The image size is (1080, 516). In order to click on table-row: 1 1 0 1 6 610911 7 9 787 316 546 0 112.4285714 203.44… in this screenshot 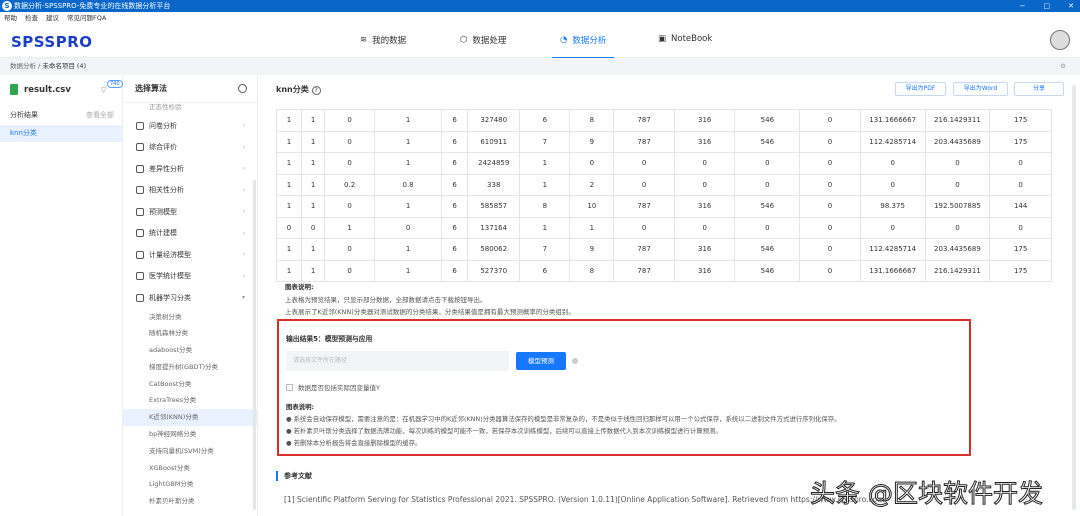, I will do `click(663, 141)`.